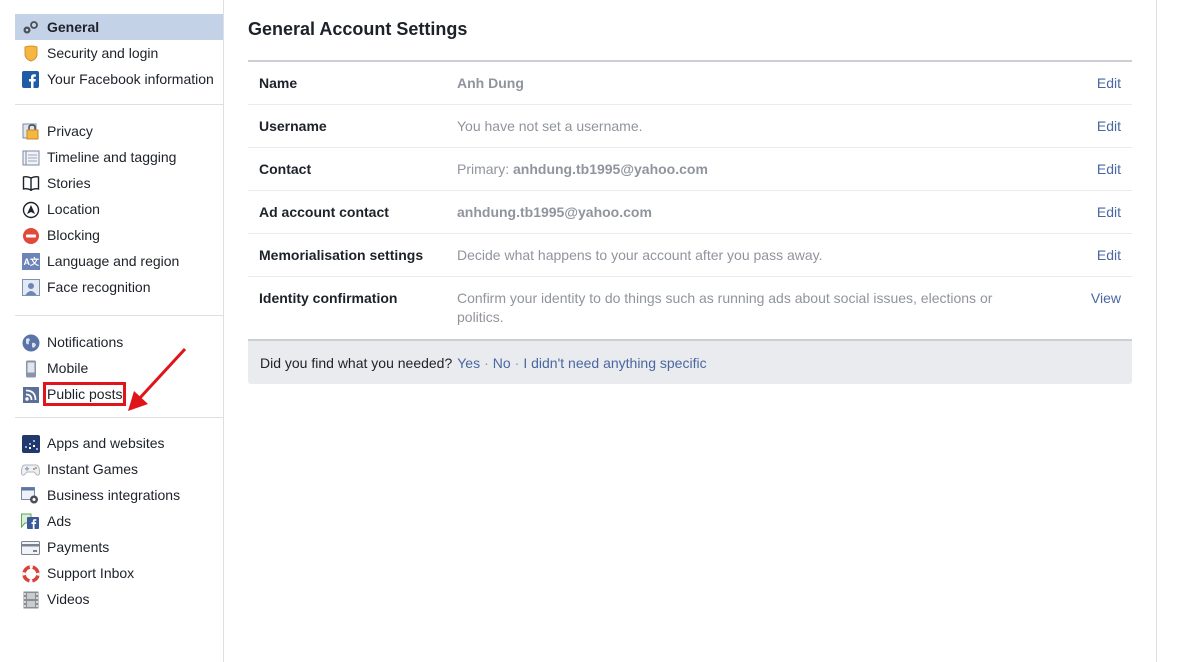 The image size is (1200, 662). I want to click on row-label: Ad account contact, so click(324, 212).